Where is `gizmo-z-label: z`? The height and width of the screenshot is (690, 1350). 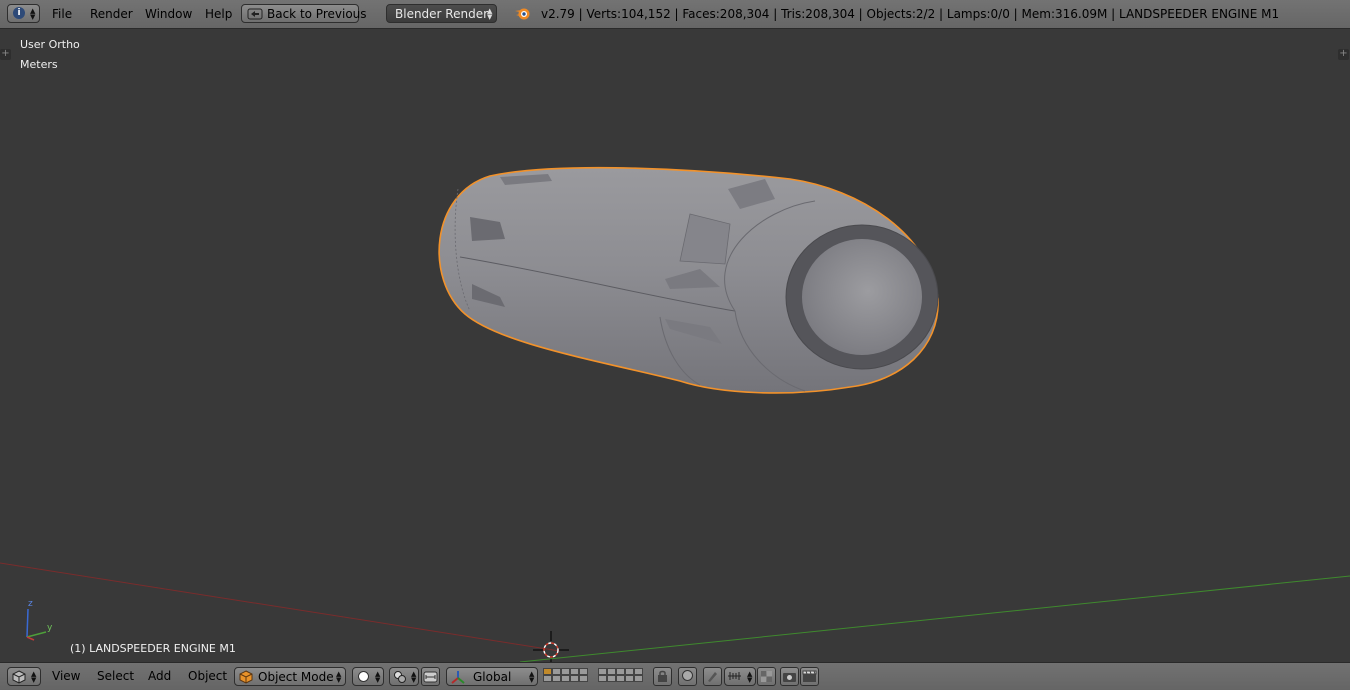 gizmo-z-label: z is located at coordinates (30, 604).